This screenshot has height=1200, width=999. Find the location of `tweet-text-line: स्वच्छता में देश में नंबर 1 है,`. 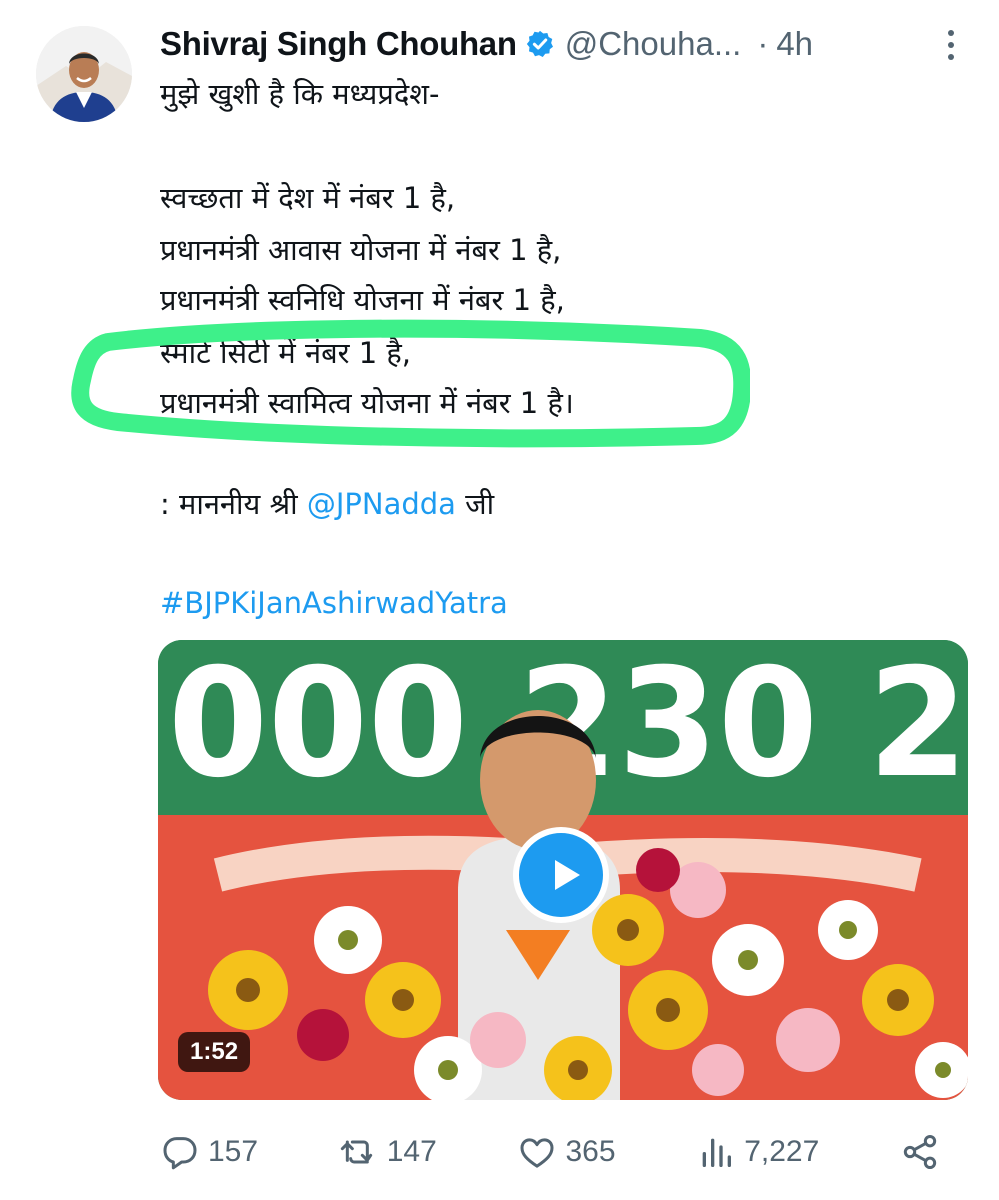

tweet-text-line: स्वच्छता में देश में नंबर 1 है, is located at coordinates (308, 198).